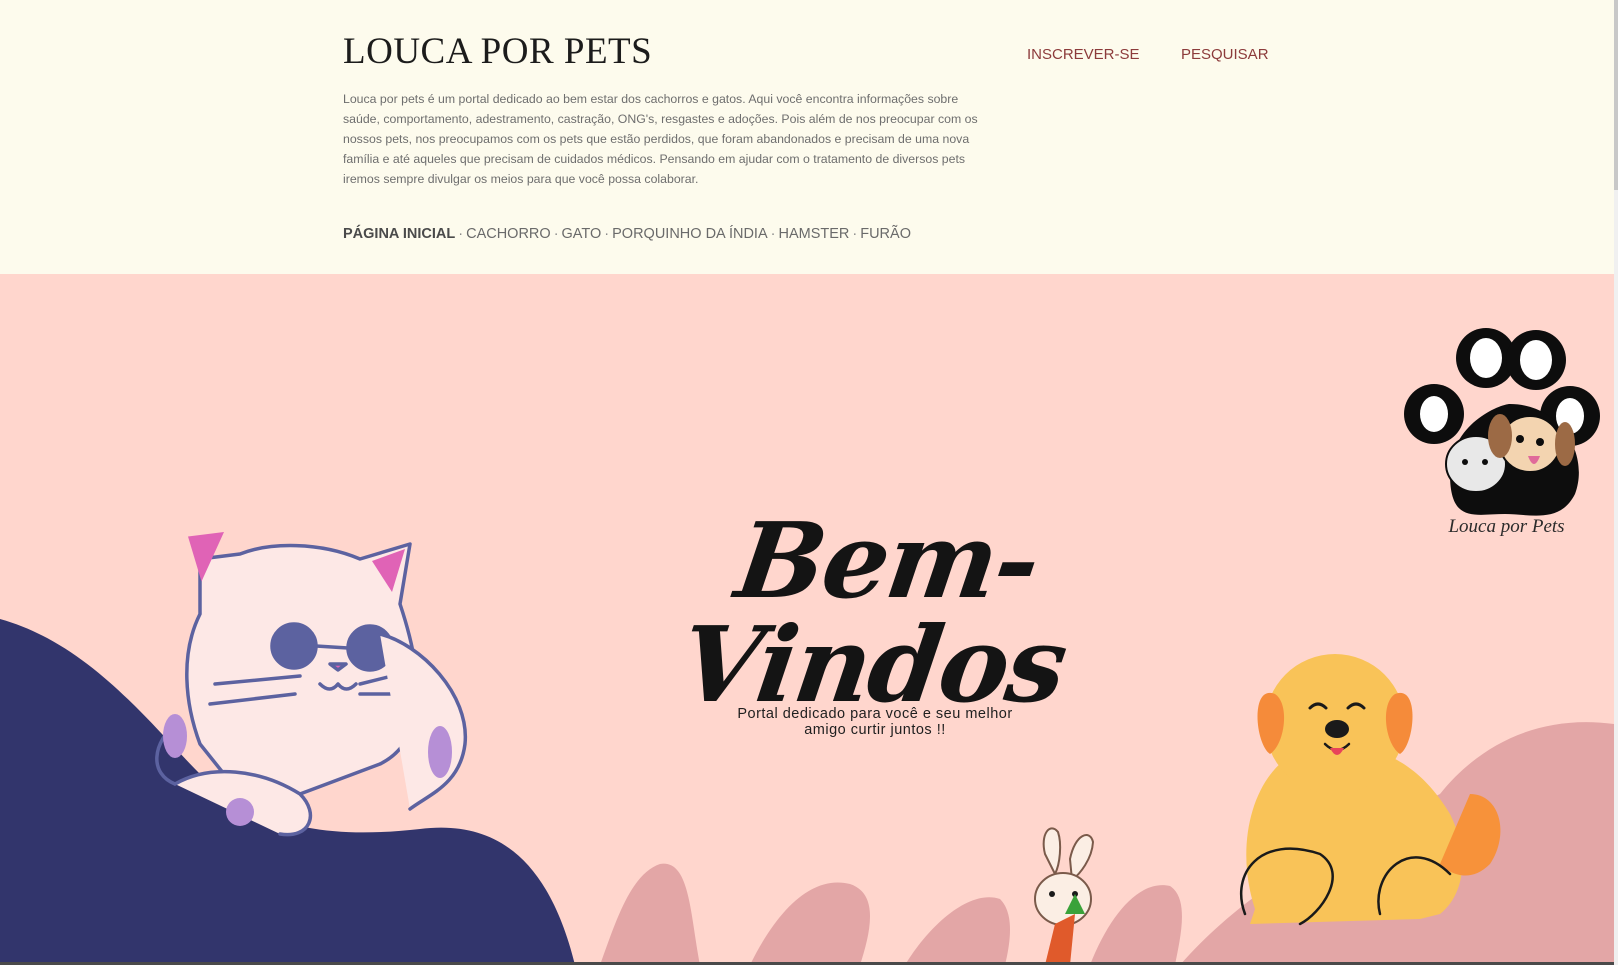 The height and width of the screenshot is (965, 1618). Describe the element at coordinates (875, 730) in the screenshot. I see `tagline-line-2: amigo curtir juntos !!` at that location.